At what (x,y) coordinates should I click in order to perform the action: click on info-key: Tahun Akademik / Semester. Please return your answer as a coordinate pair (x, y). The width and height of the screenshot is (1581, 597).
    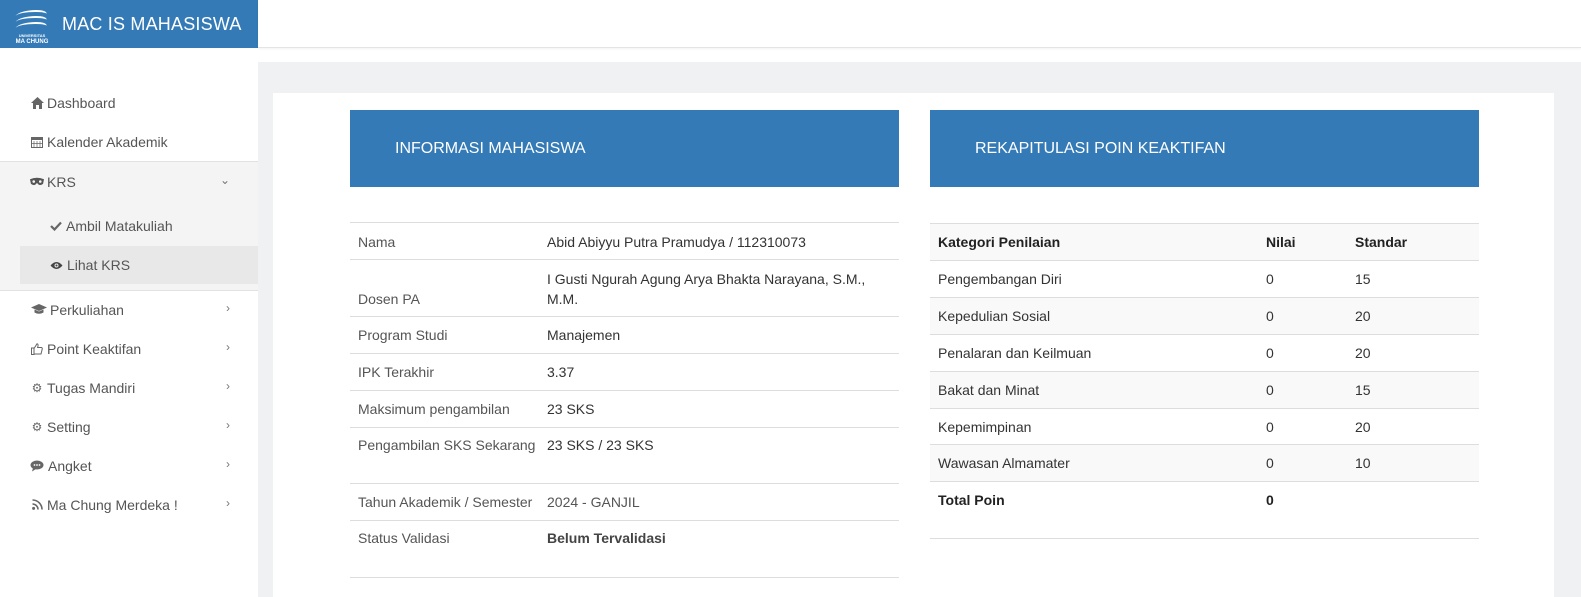
    Looking at the image, I should click on (445, 502).